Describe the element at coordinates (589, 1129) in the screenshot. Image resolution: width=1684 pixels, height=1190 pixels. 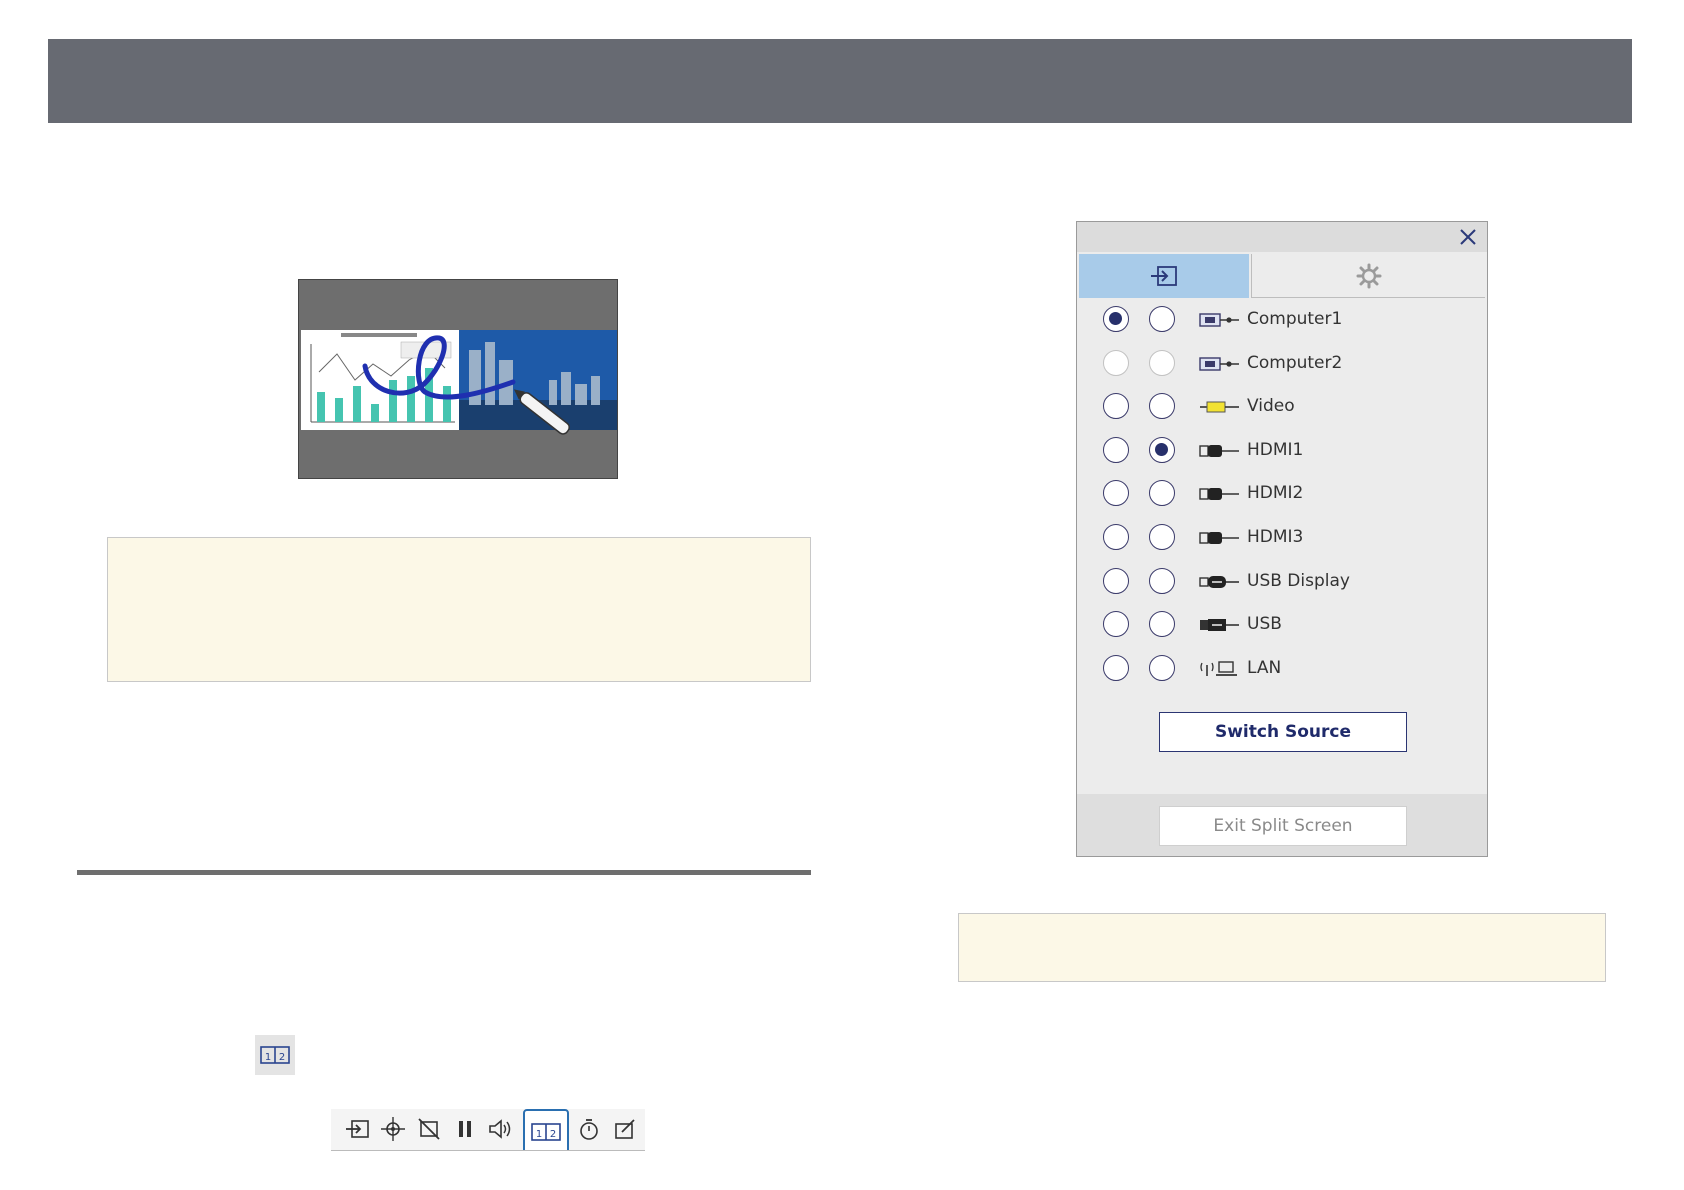
I see `timer-icon` at that location.